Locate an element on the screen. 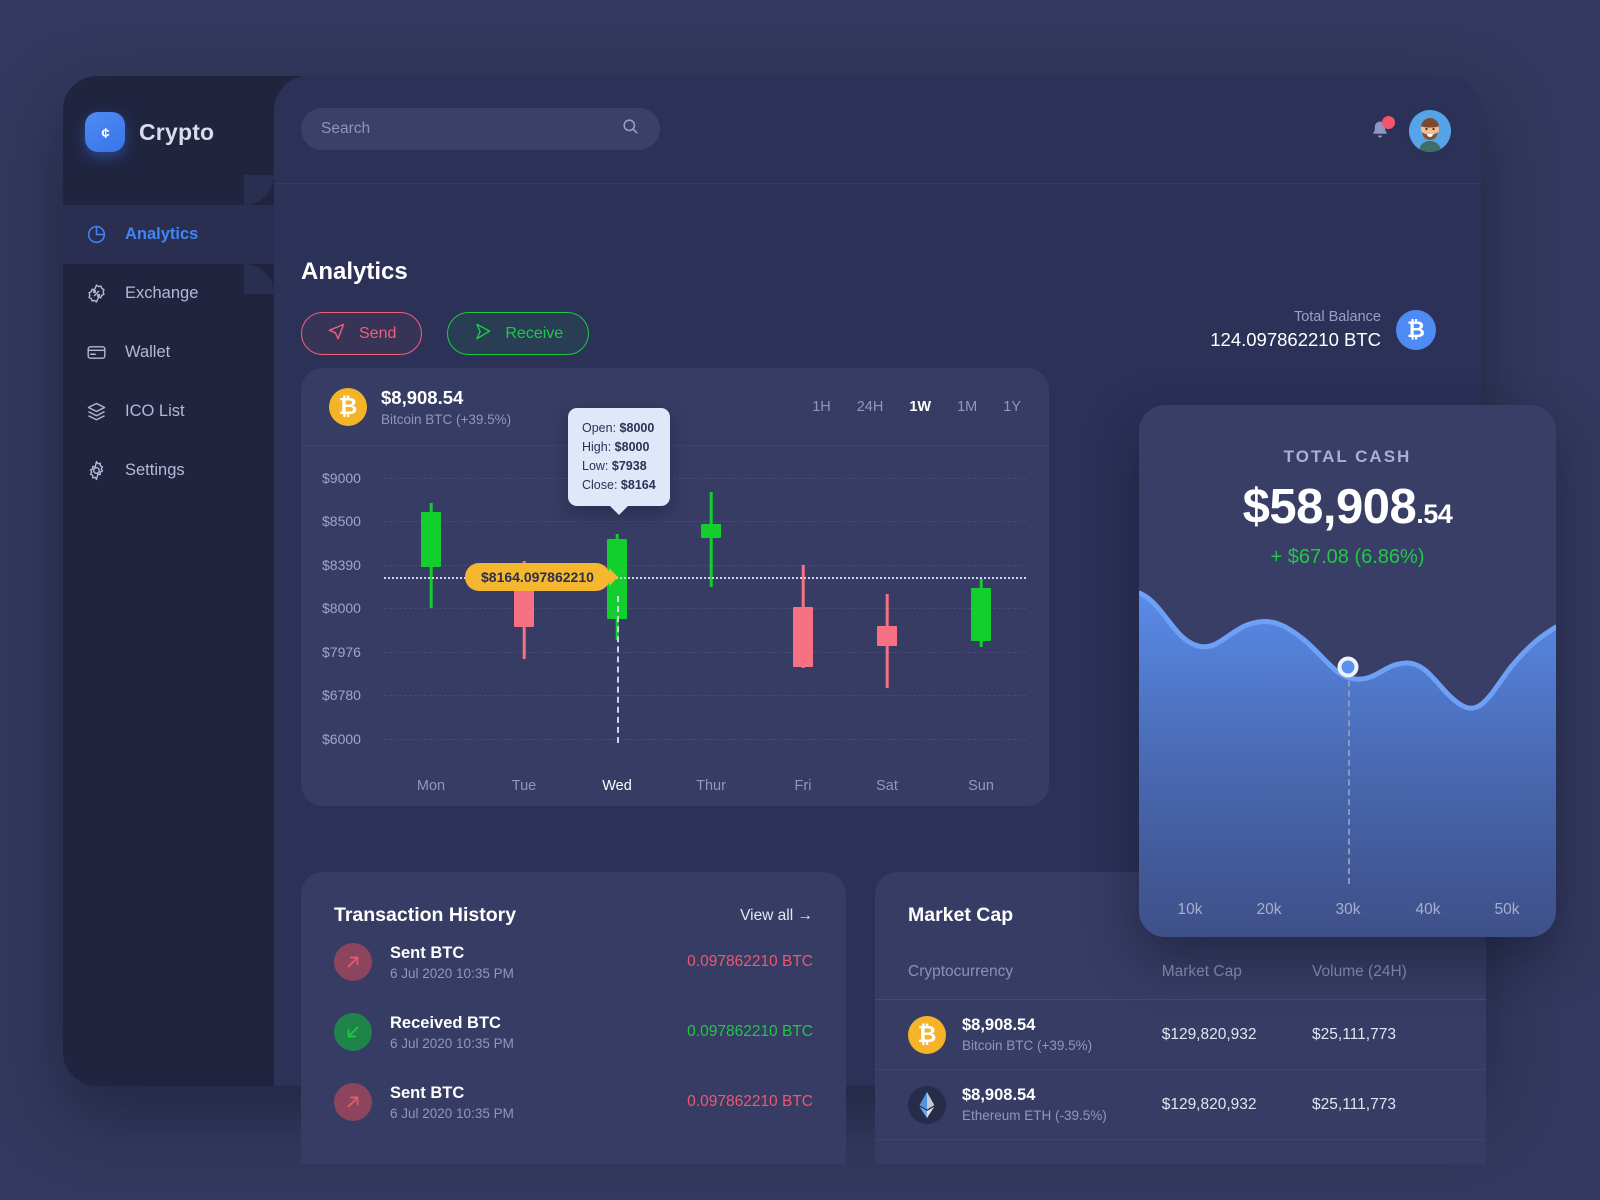 This screenshot has width=1600, height=1200. marker-line is located at coordinates (1349, 777).